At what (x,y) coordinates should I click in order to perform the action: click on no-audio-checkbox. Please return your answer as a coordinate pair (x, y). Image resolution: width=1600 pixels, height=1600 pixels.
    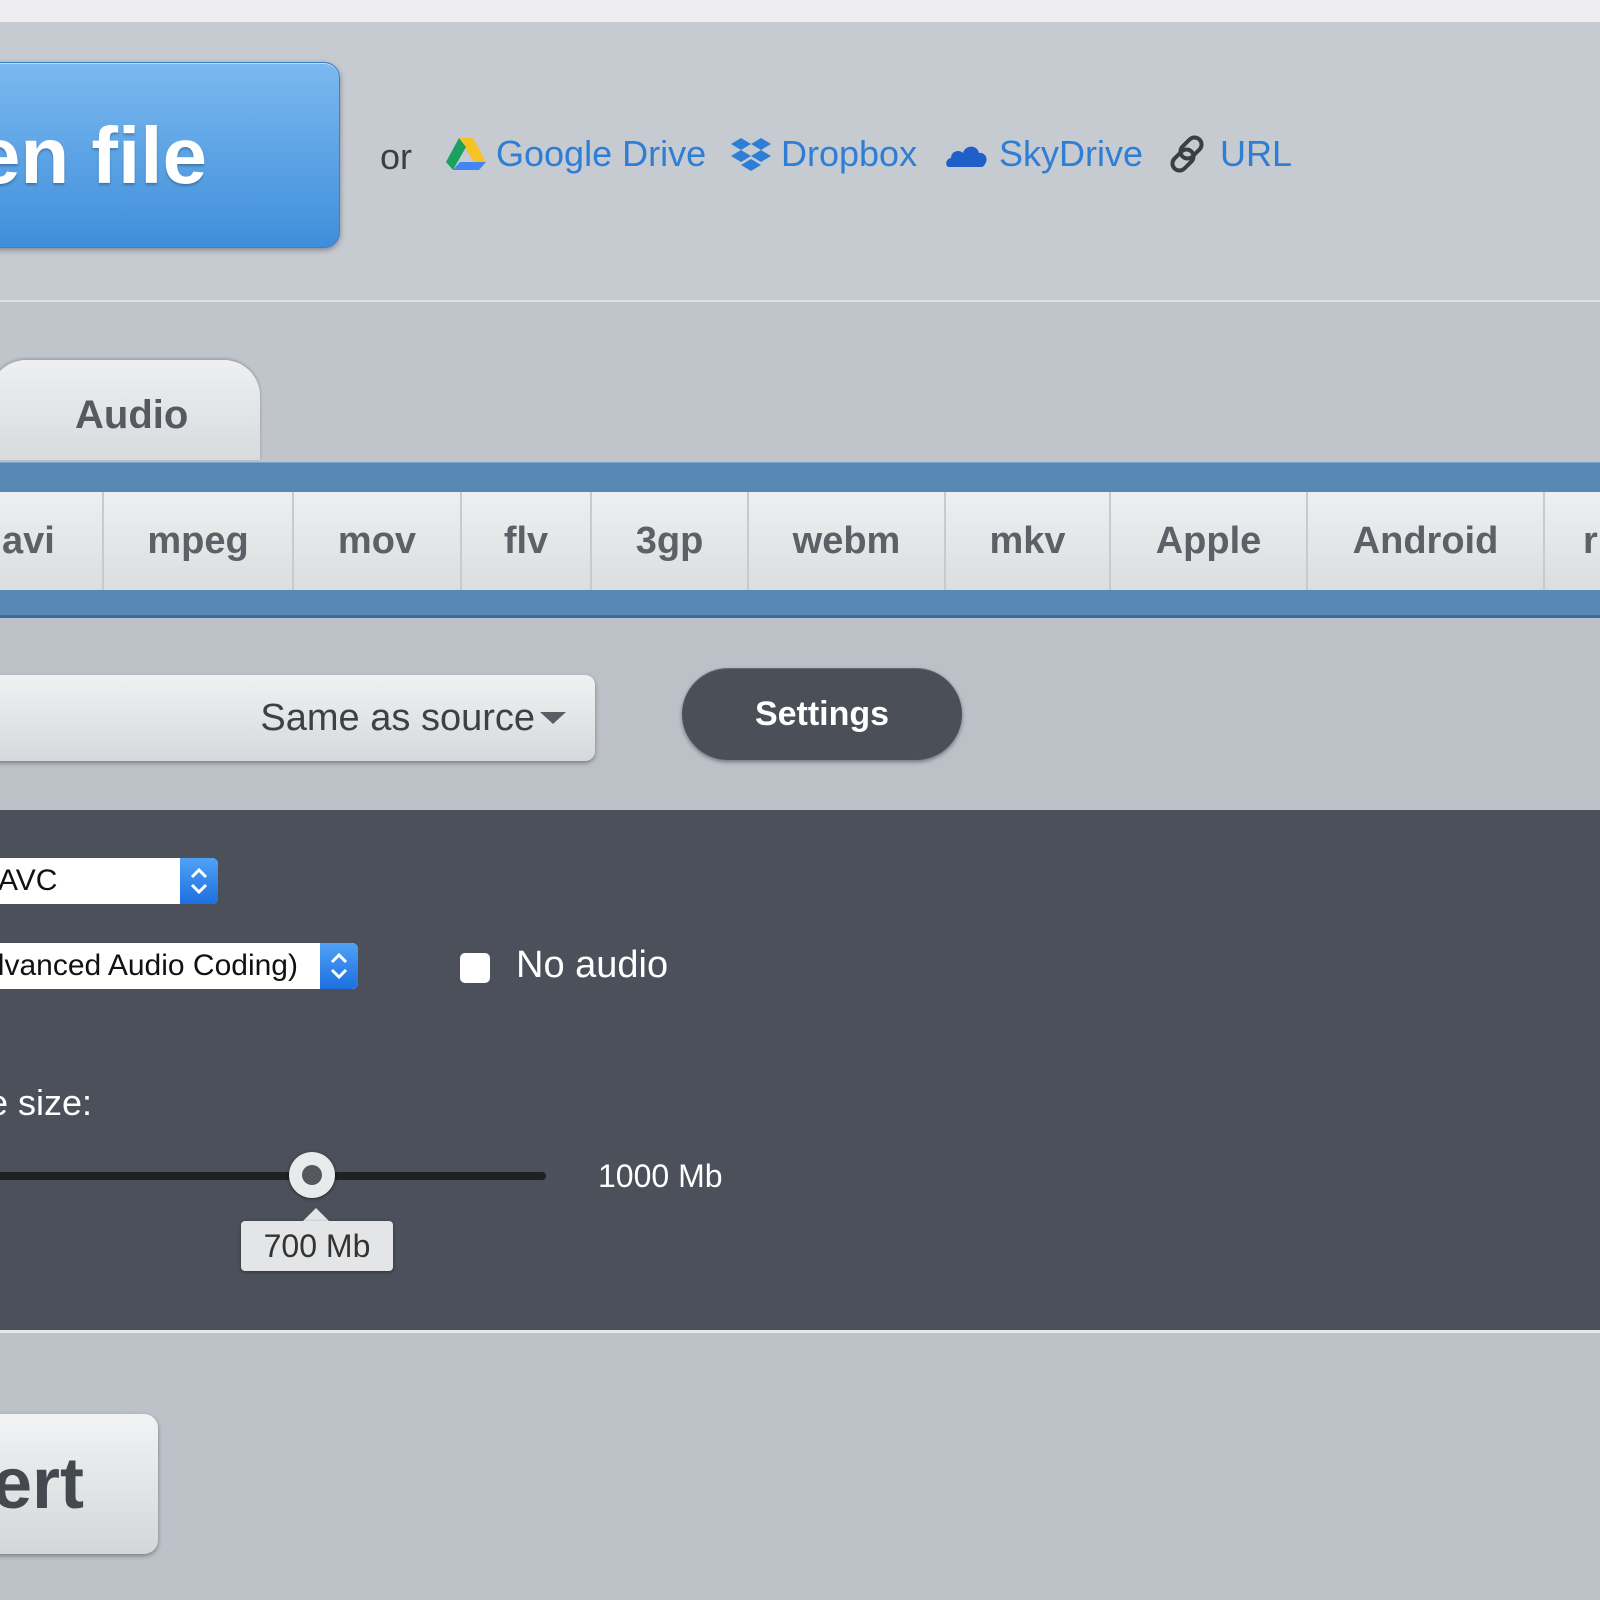
    Looking at the image, I should click on (475, 968).